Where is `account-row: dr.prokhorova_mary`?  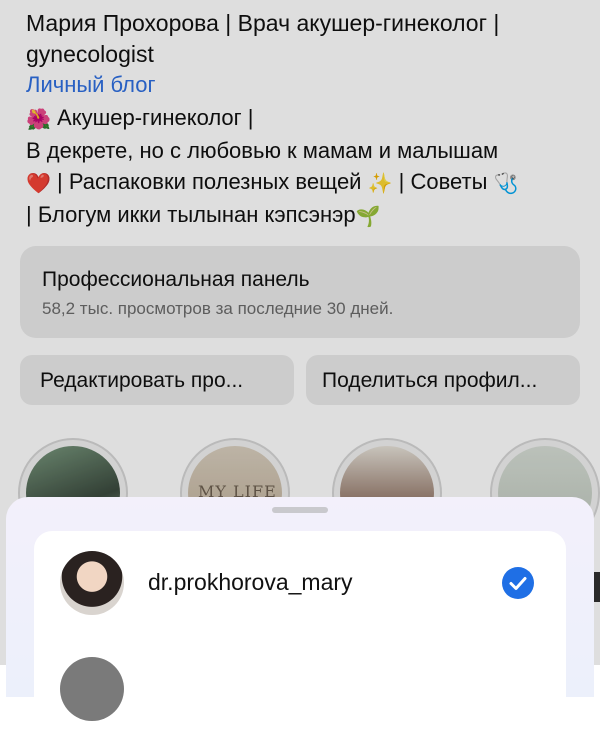
account-row: dr.prokhorova_mary is located at coordinates (300, 581).